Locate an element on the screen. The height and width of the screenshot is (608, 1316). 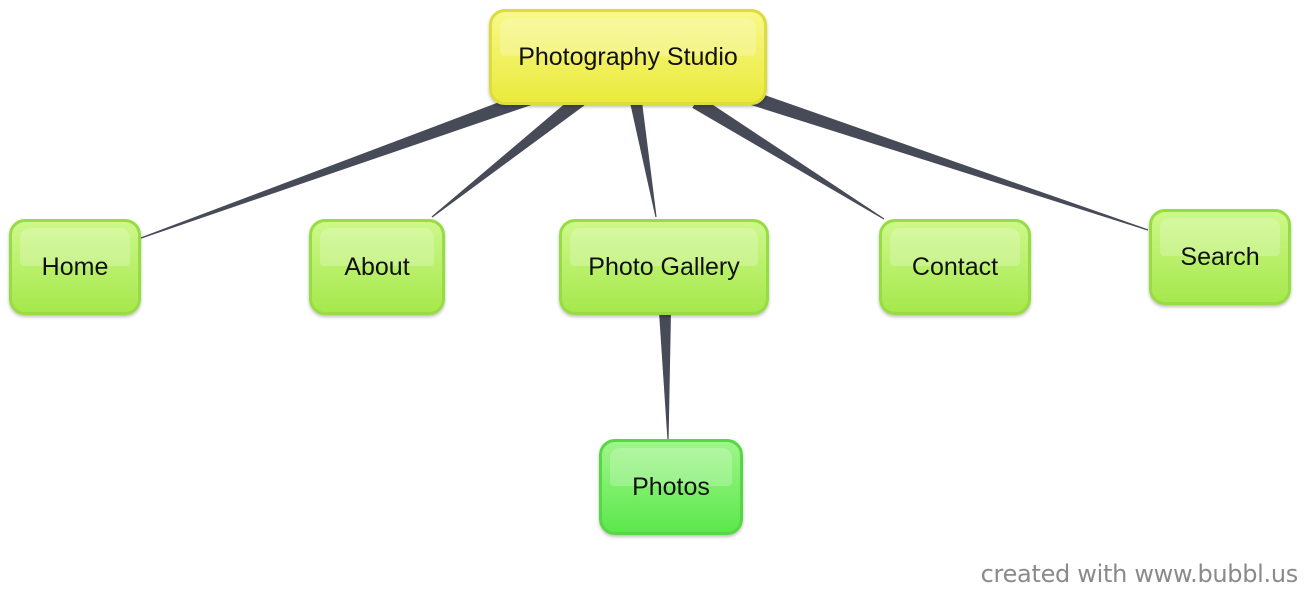
connector-root-home is located at coordinates (336, 165).